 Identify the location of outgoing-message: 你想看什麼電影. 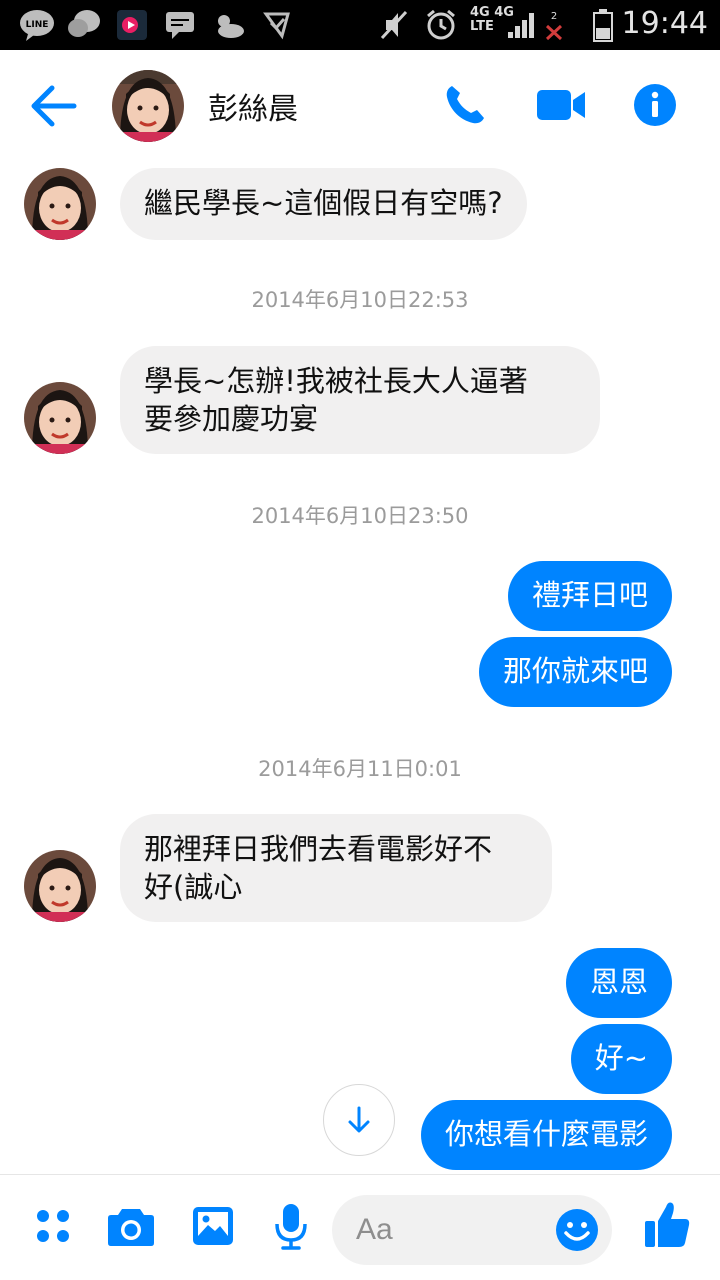
(546, 1135).